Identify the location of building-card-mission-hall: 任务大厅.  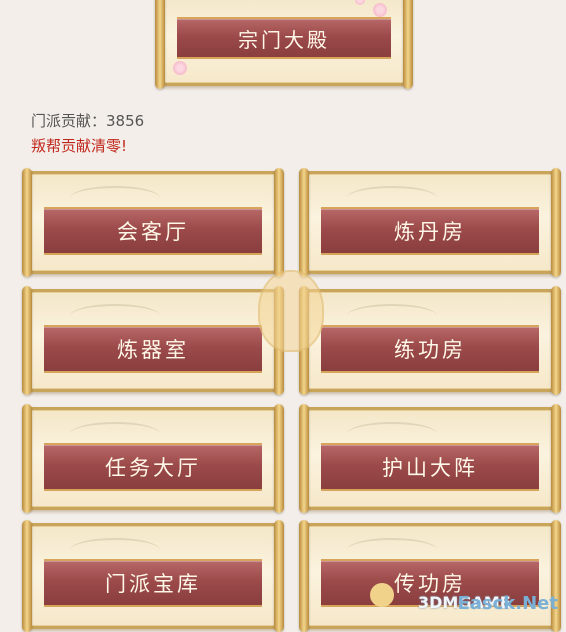
(153, 458).